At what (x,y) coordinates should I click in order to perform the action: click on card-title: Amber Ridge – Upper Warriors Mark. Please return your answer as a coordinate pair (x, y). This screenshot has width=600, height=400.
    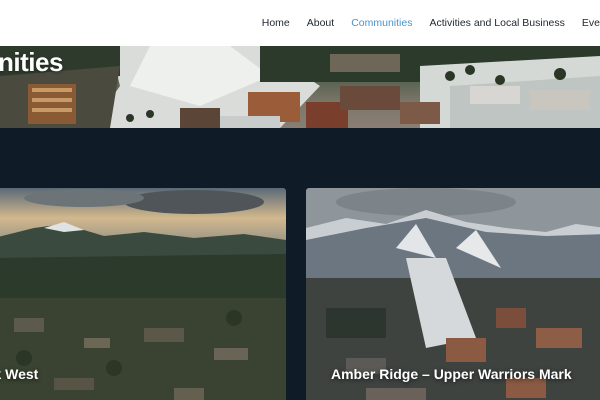
    Looking at the image, I should click on (451, 374).